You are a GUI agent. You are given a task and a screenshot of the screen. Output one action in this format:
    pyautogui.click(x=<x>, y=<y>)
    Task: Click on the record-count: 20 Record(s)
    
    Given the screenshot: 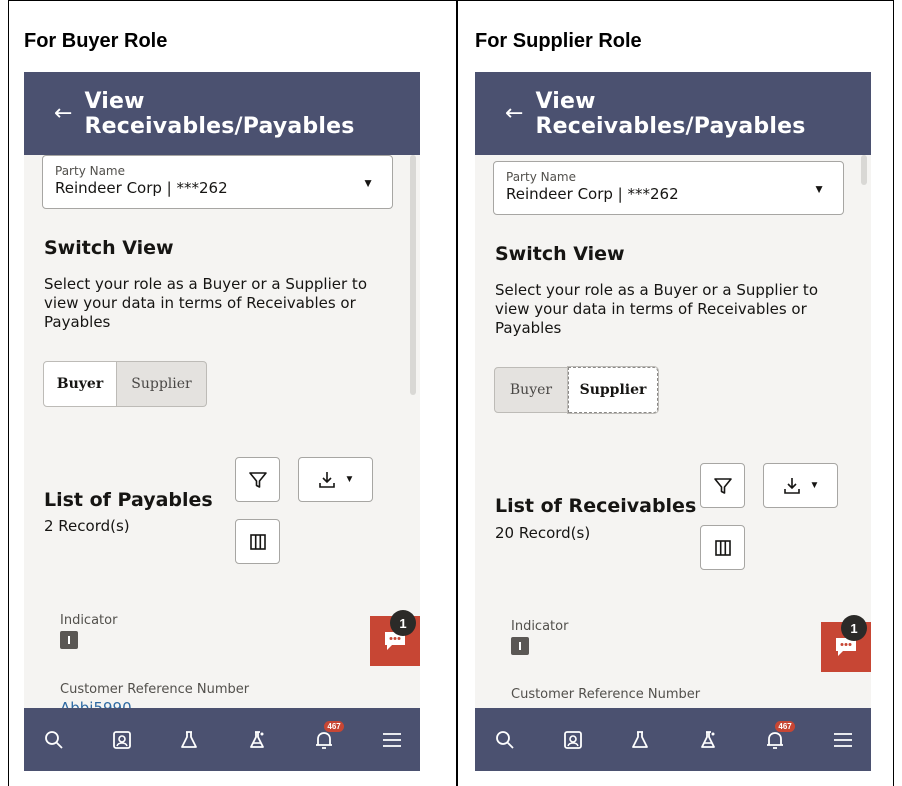 What is the action you would take?
    pyautogui.click(x=543, y=533)
    